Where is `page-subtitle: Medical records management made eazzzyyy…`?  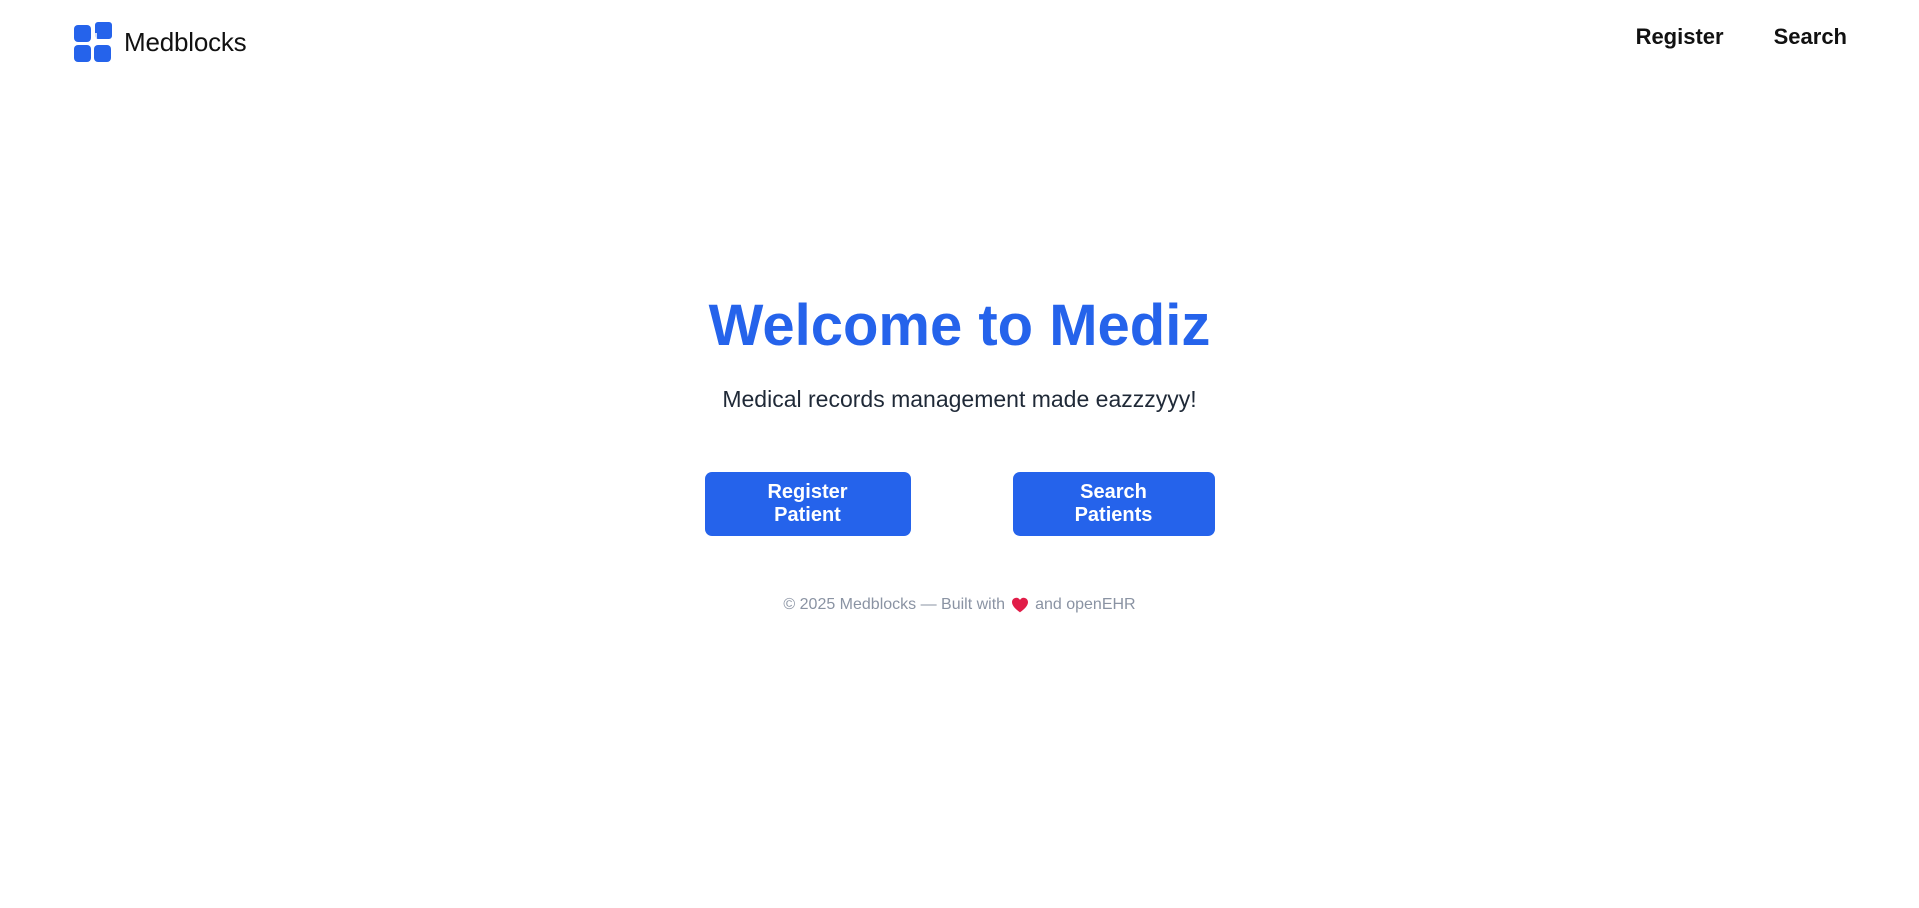
page-subtitle: Medical records management made eazzzyyy… is located at coordinates (959, 399).